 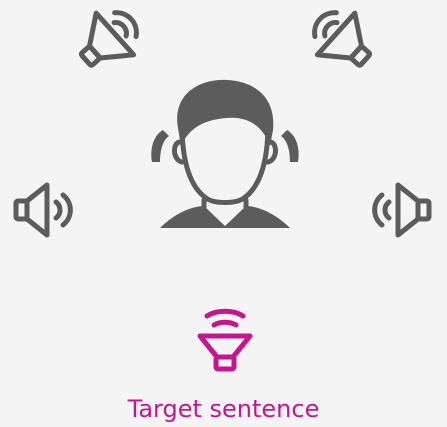 What do you see at coordinates (402, 210) in the screenshot?
I see `speaker-right-icon` at bounding box center [402, 210].